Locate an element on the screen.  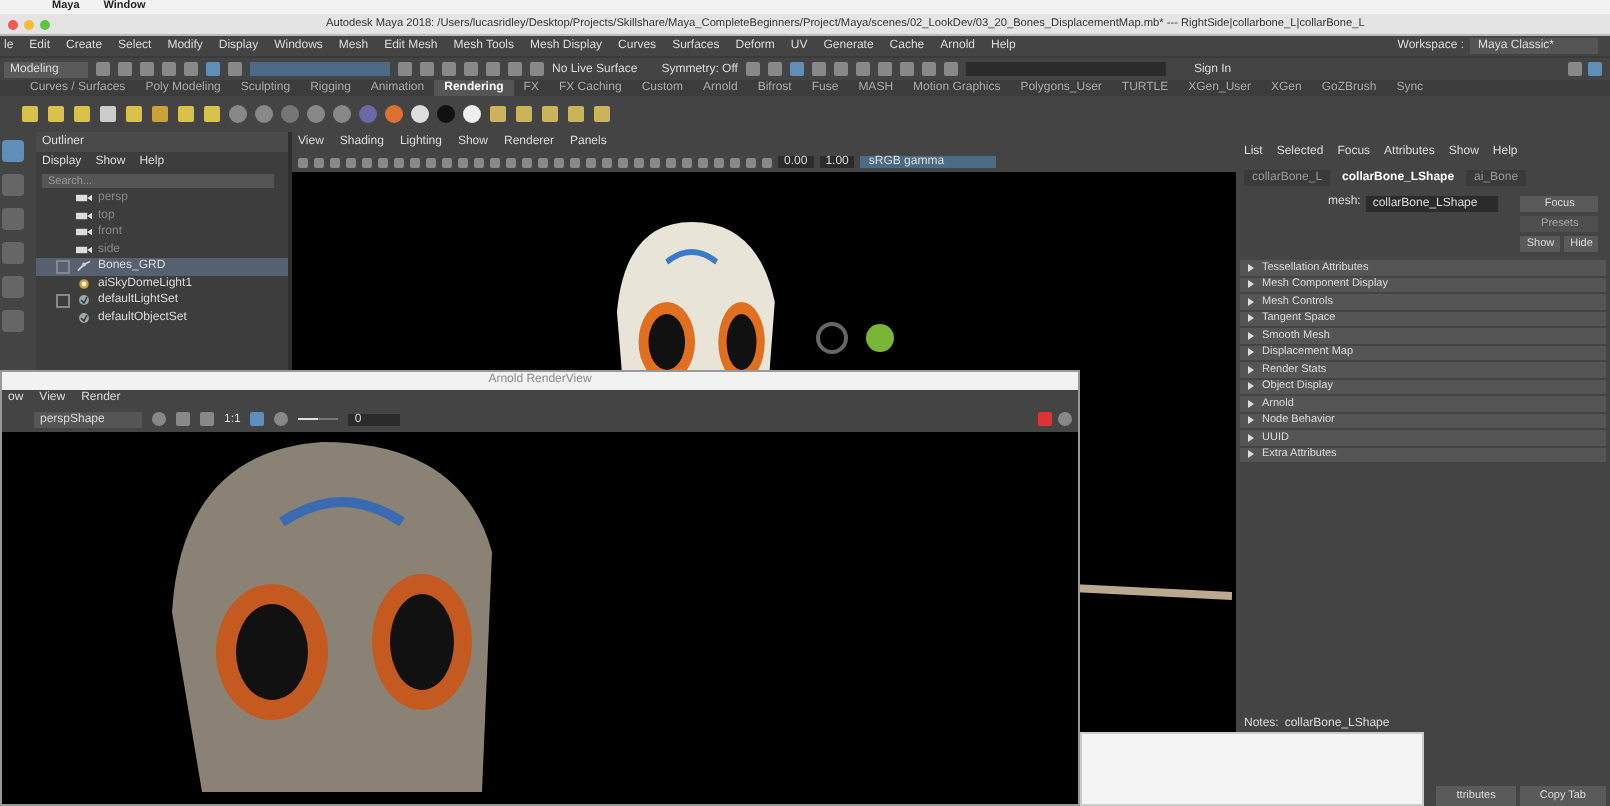
close-icon is located at coordinates (13, 24).